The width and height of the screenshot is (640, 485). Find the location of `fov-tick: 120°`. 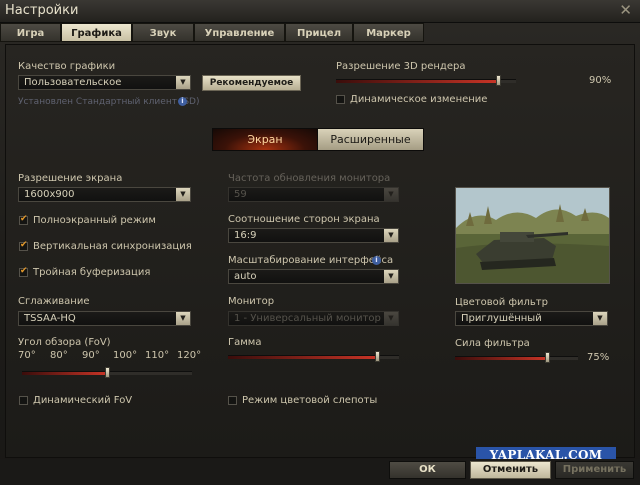

fov-tick: 120° is located at coordinates (189, 355).